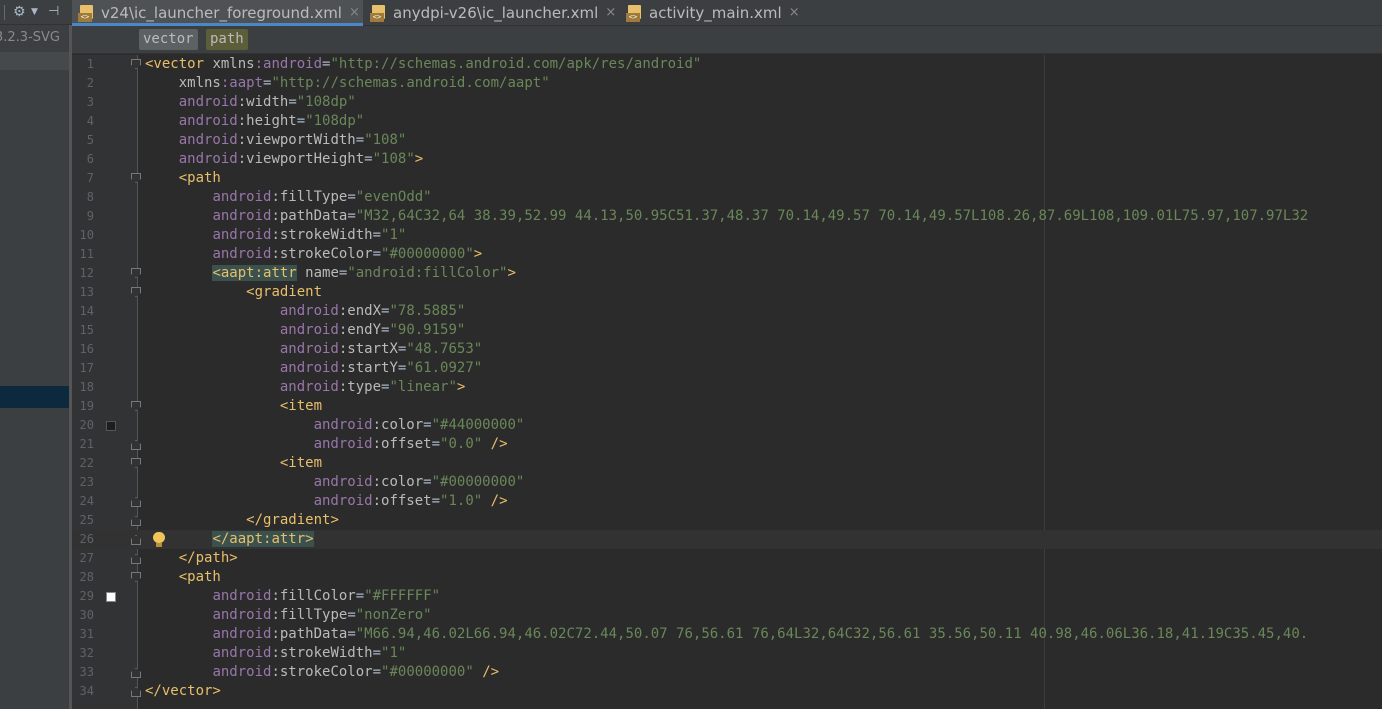 The width and height of the screenshot is (1382, 709). I want to click on code-line: 33 android:strokeColor="#00000000" />, so click(727, 672).